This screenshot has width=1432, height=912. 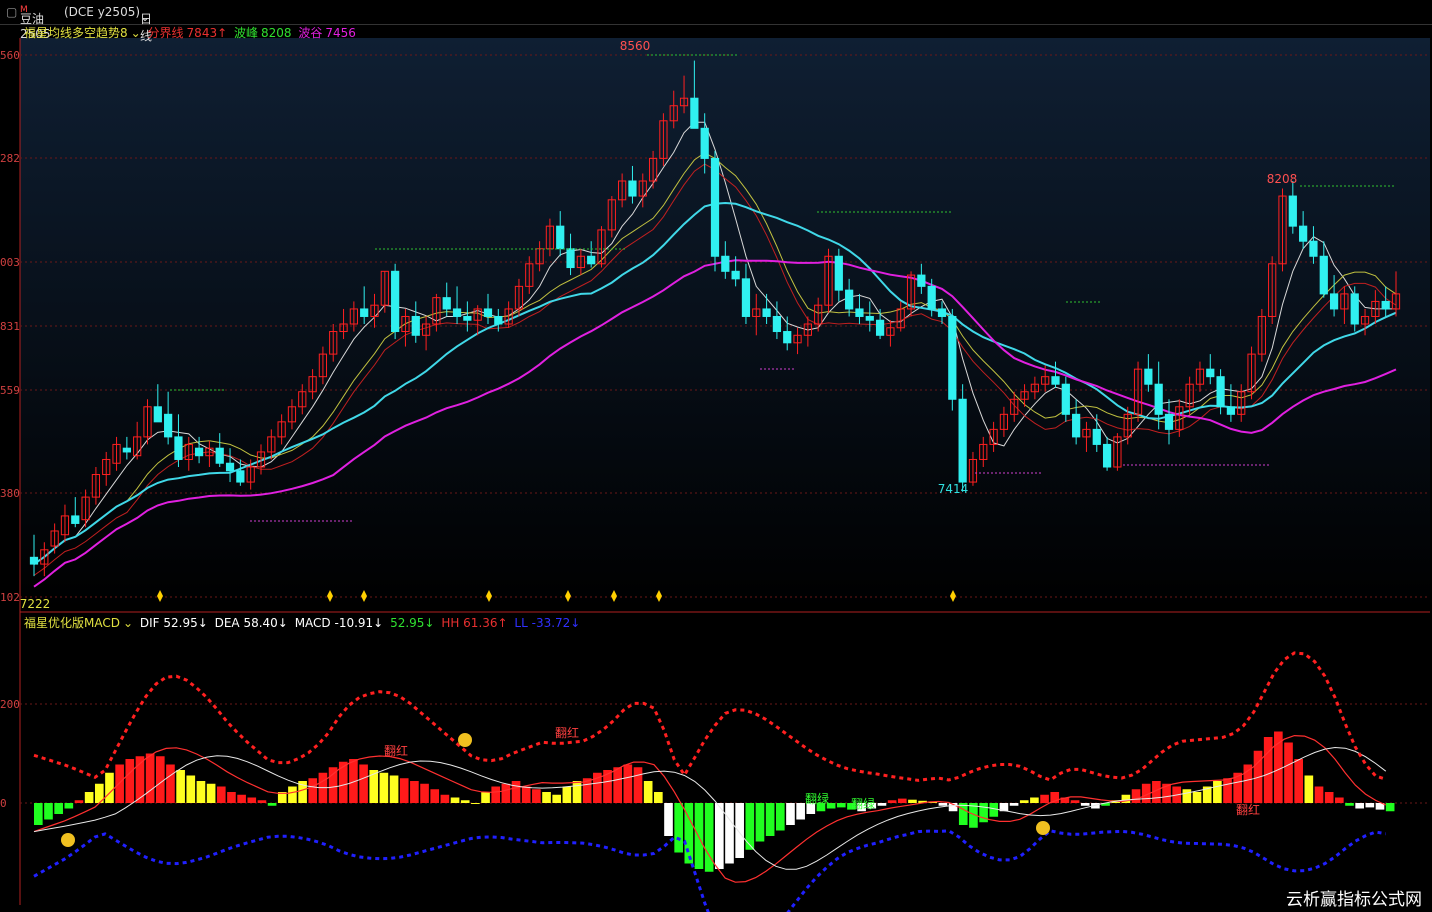 What do you see at coordinates (635, 46) in the screenshot?
I see `high-label: 8560` at bounding box center [635, 46].